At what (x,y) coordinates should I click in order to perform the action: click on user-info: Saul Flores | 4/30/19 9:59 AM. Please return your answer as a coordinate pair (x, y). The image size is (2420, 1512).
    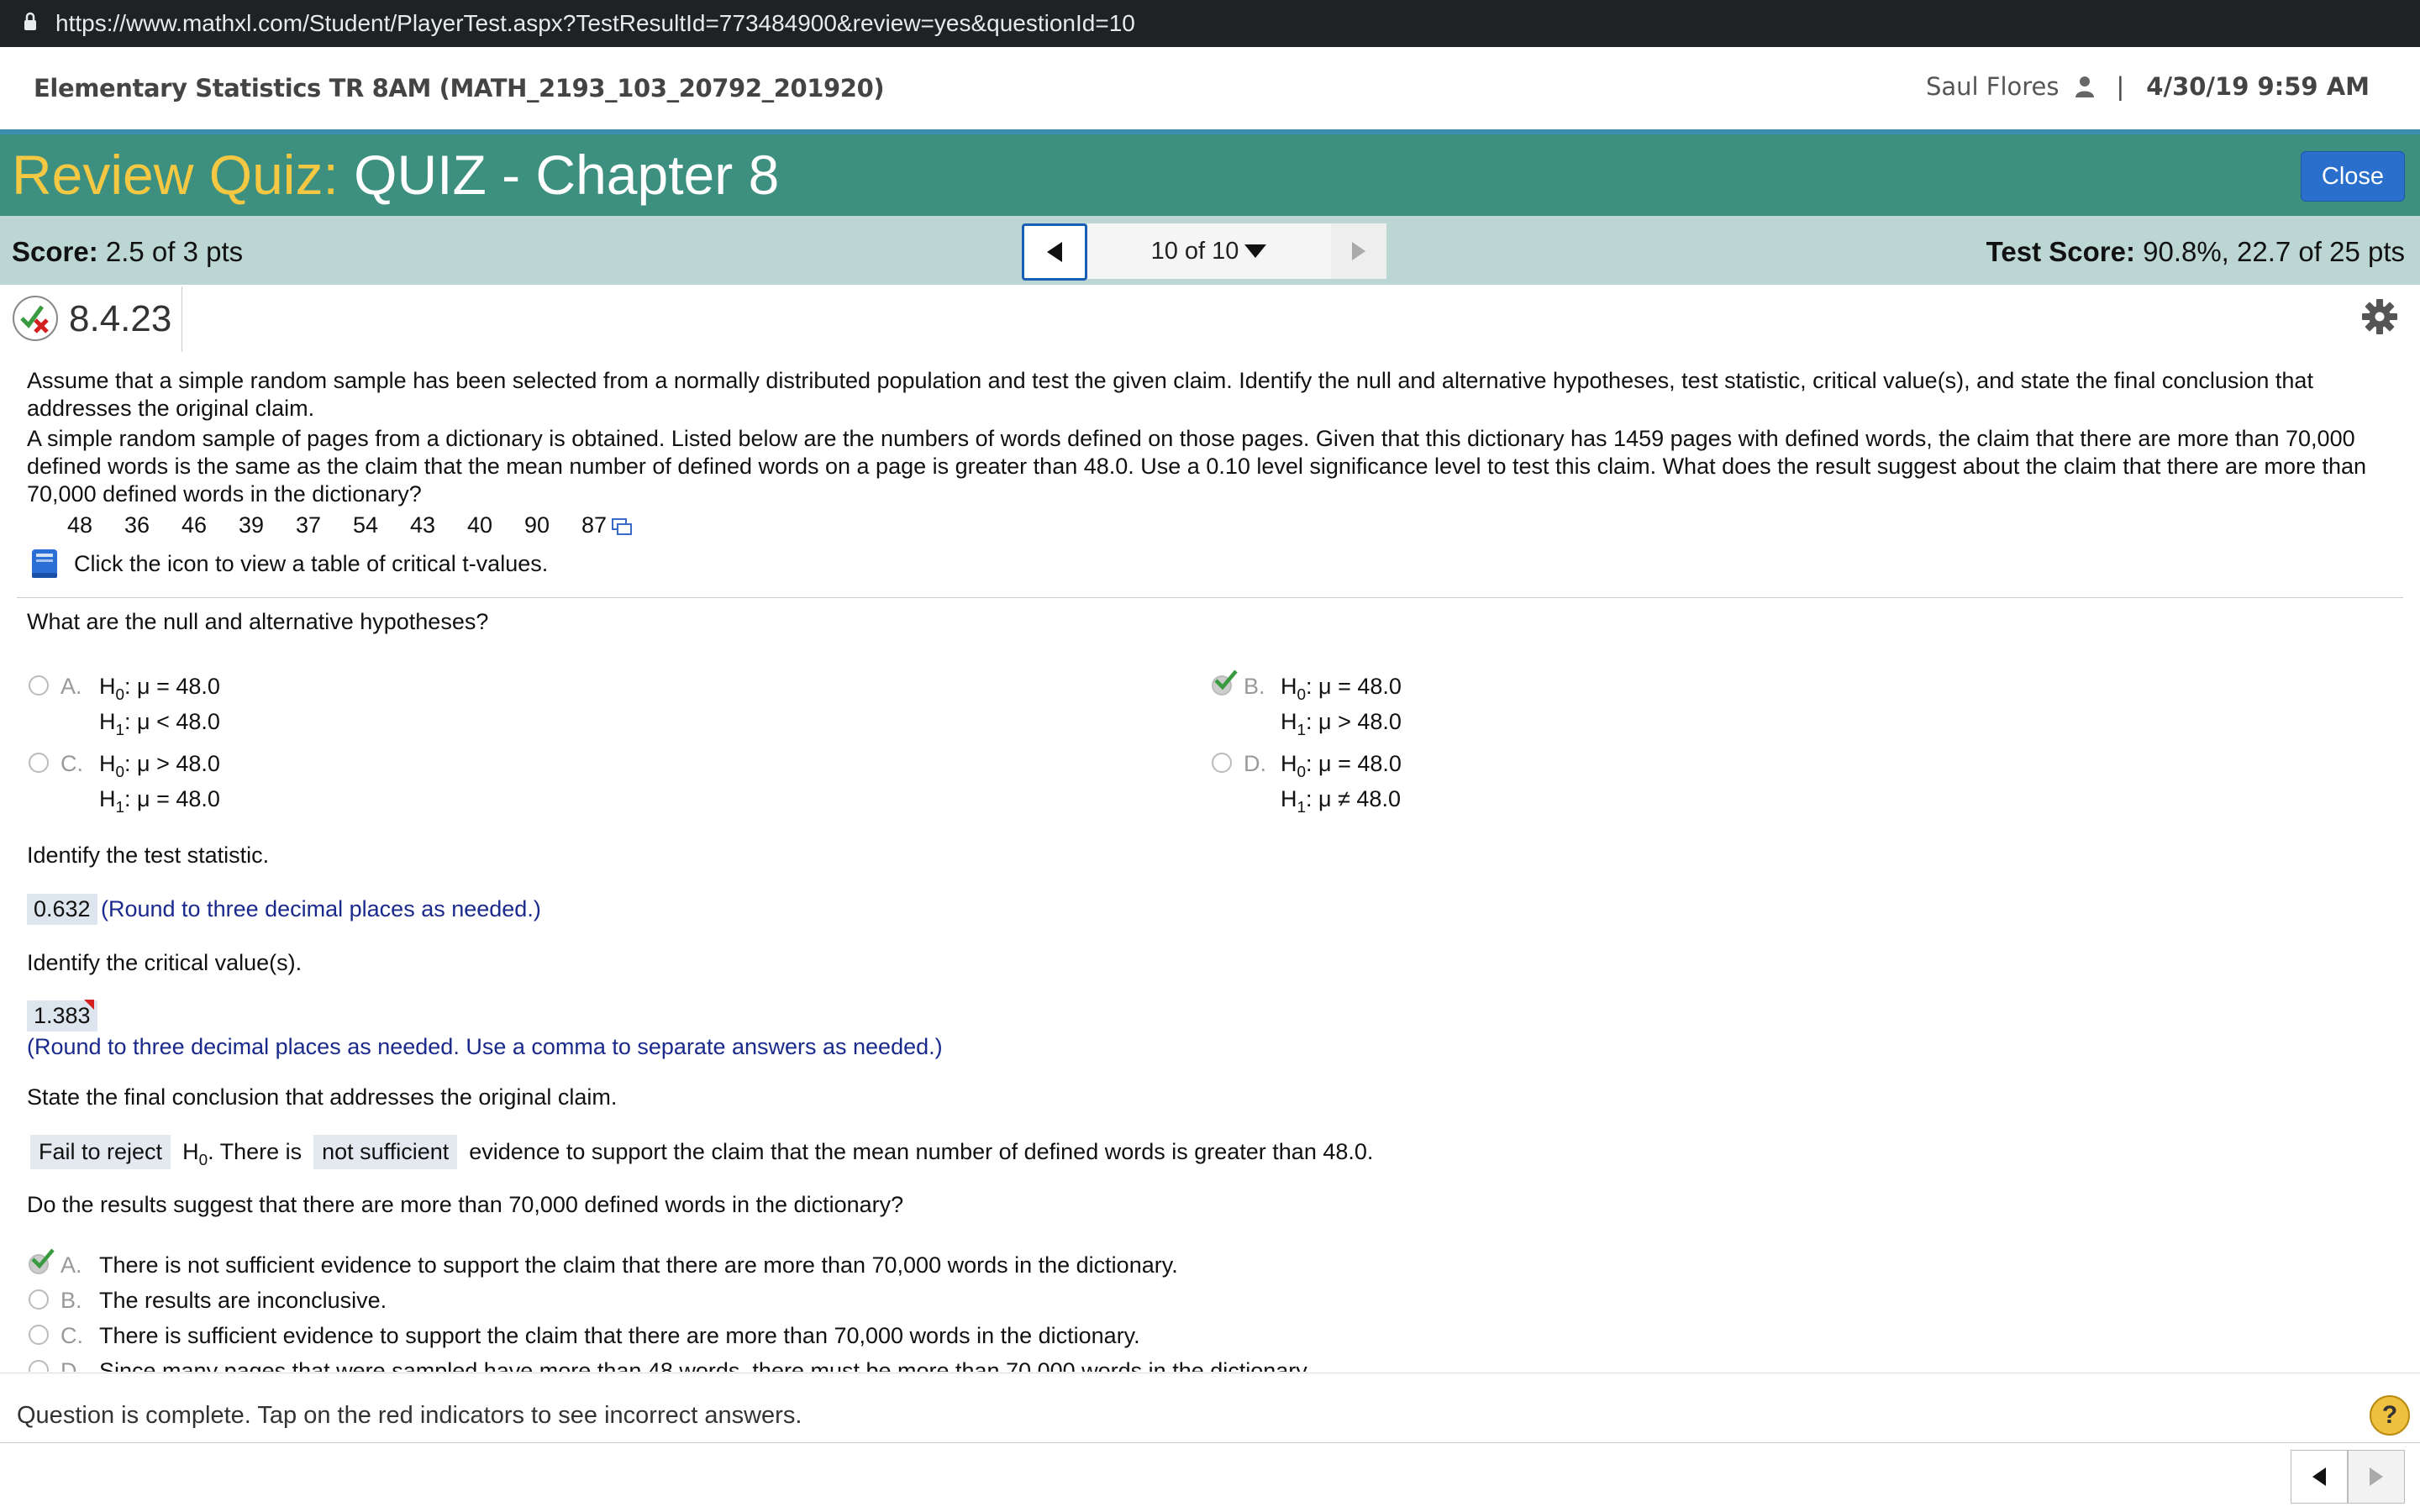
    Looking at the image, I should click on (2148, 86).